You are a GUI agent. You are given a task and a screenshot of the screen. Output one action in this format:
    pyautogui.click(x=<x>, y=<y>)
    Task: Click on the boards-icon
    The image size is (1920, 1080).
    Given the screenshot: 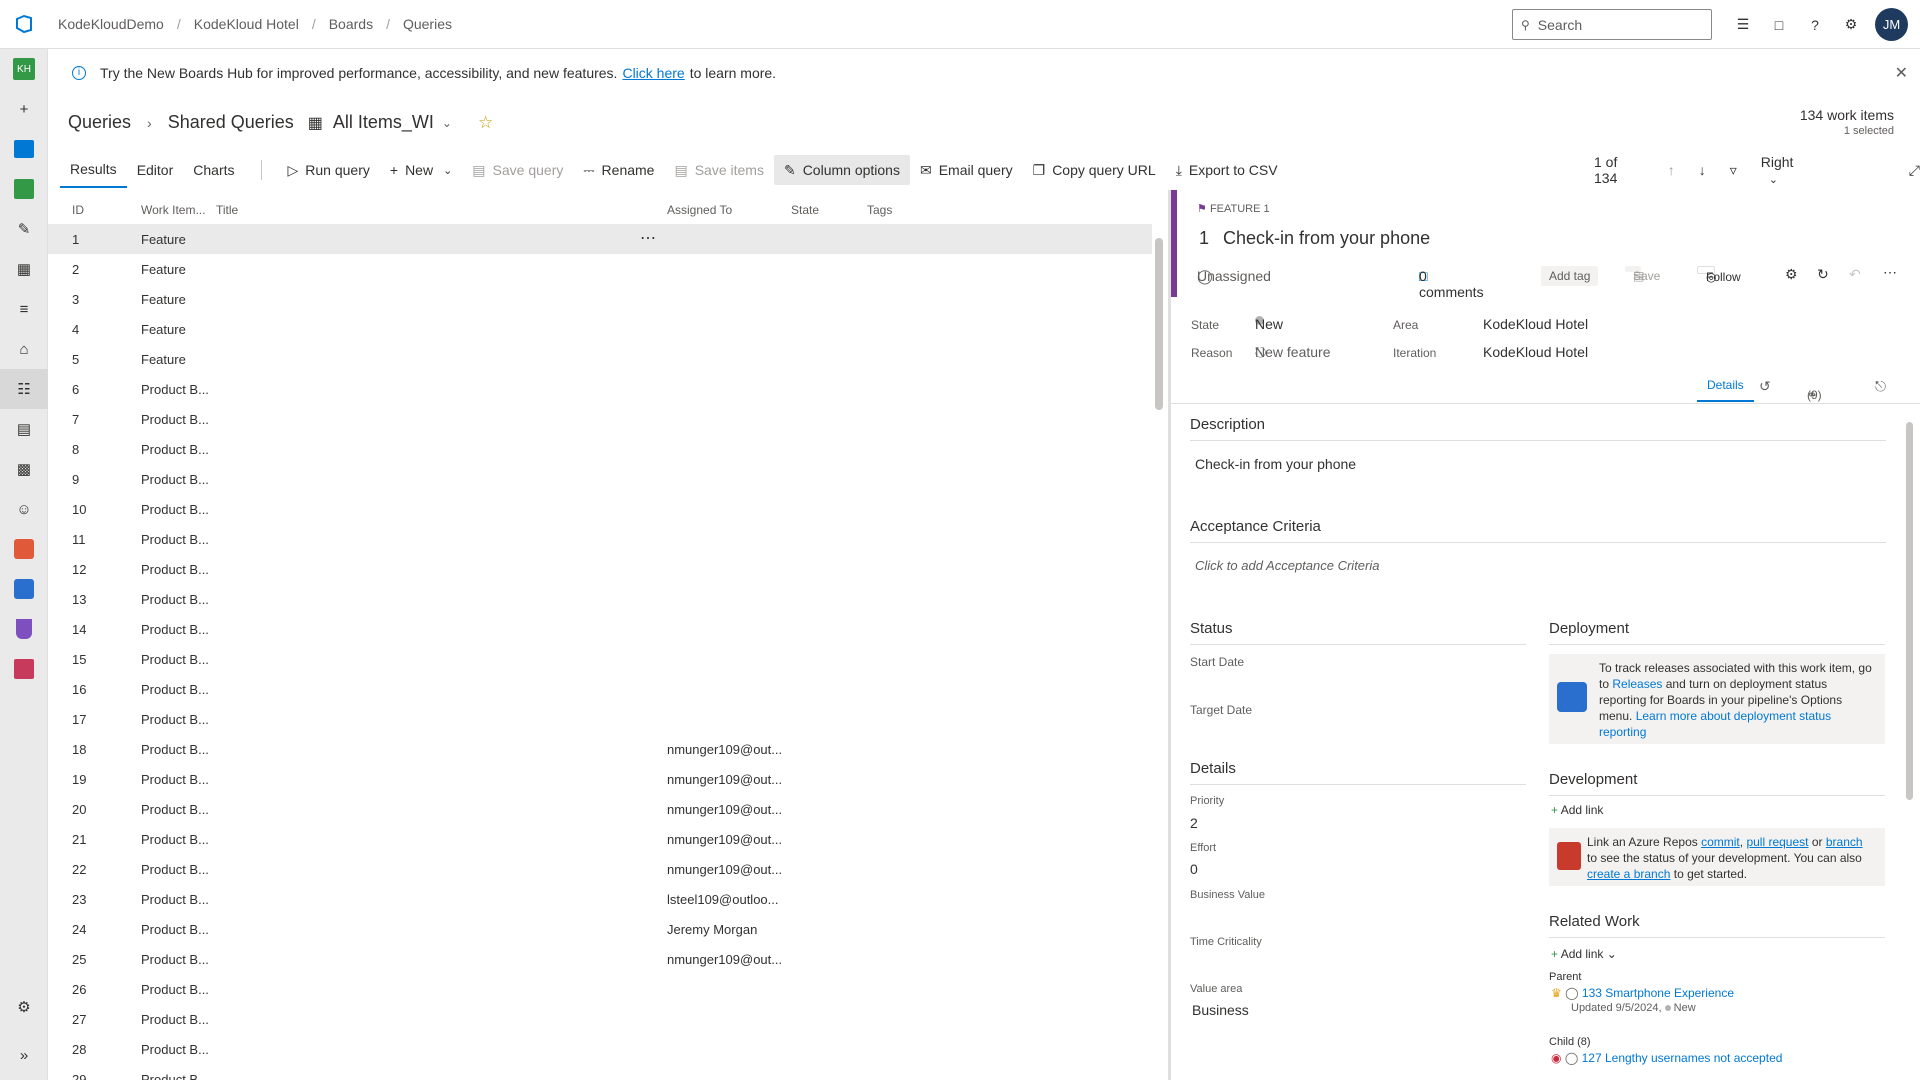 What is the action you would take?
    pyautogui.click(x=24, y=189)
    